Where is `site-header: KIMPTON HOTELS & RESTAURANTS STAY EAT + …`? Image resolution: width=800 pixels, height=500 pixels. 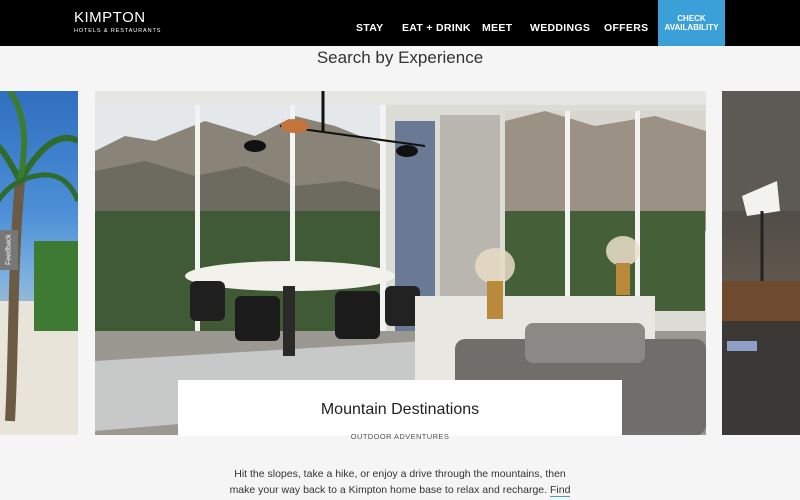 site-header: KIMPTON HOTELS & RESTAURANTS STAY EAT + … is located at coordinates (400, 23).